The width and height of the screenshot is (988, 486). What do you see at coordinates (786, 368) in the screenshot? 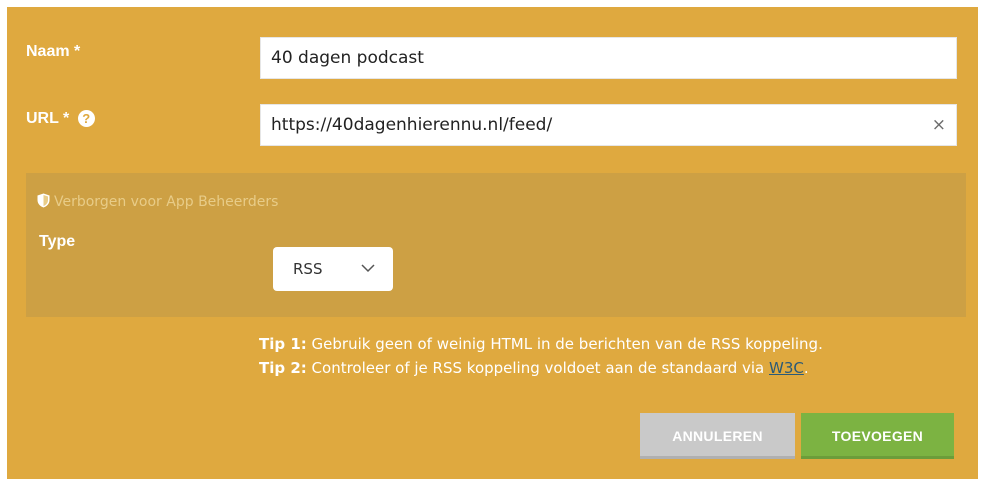
I see `w3c-link: W3C` at bounding box center [786, 368].